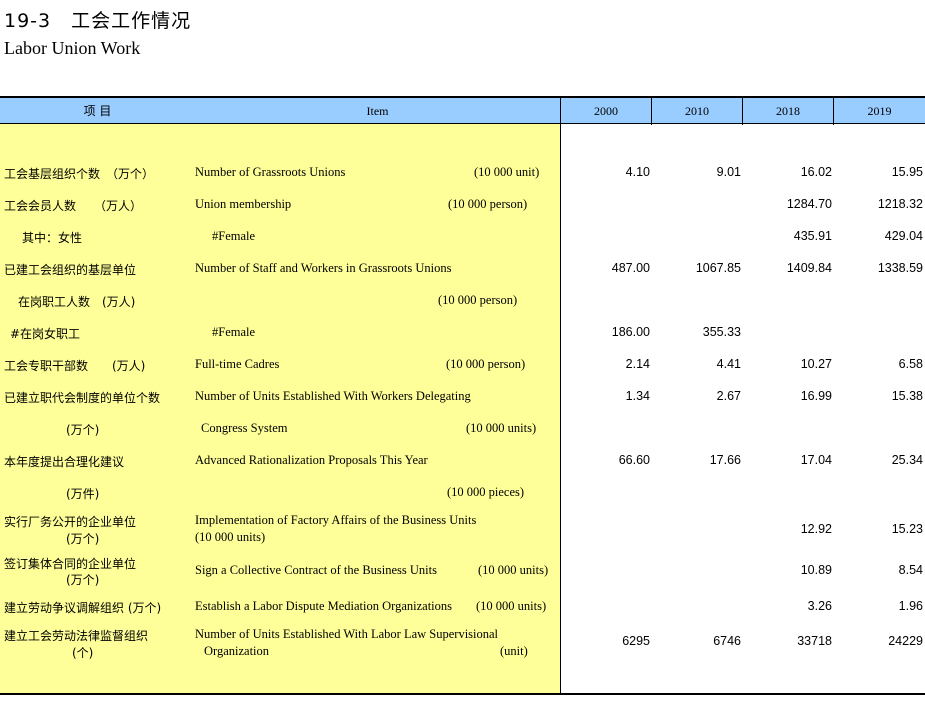 Image resolution: width=925 pixels, height=728 pixels. Describe the element at coordinates (728, 396) in the screenshot. I see `table-cell-value: 2.67` at that location.